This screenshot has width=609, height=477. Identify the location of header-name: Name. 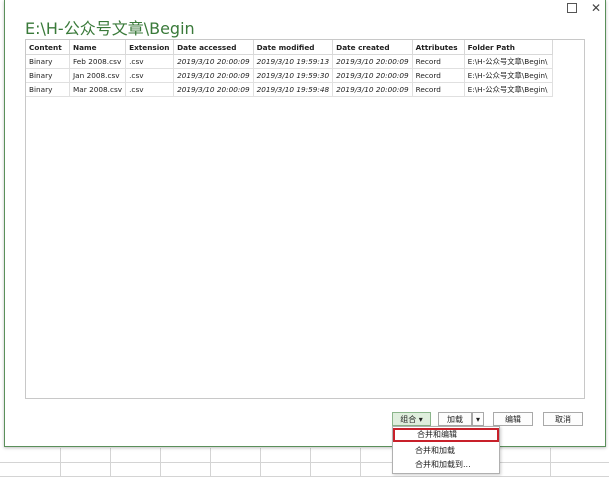
(98, 47).